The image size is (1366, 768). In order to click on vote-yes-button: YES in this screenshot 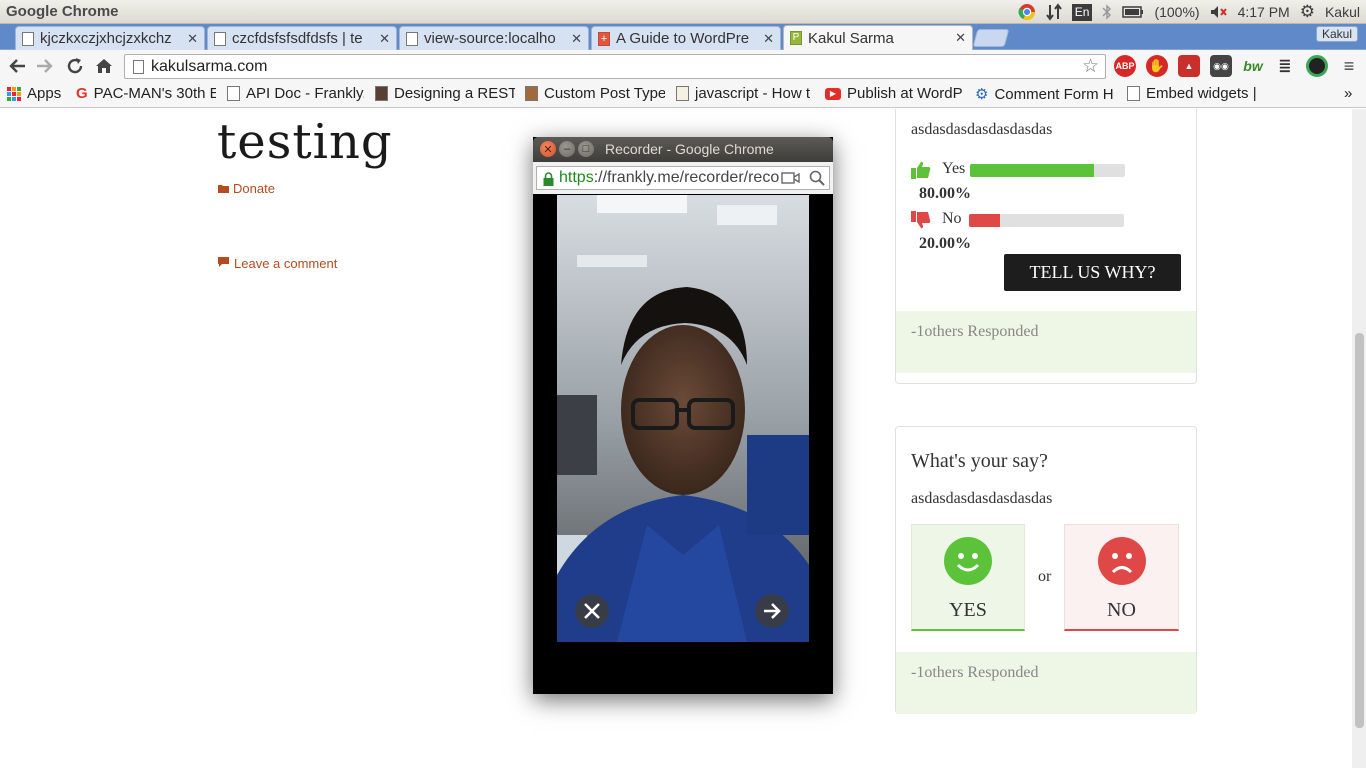, I will do `click(968, 577)`.